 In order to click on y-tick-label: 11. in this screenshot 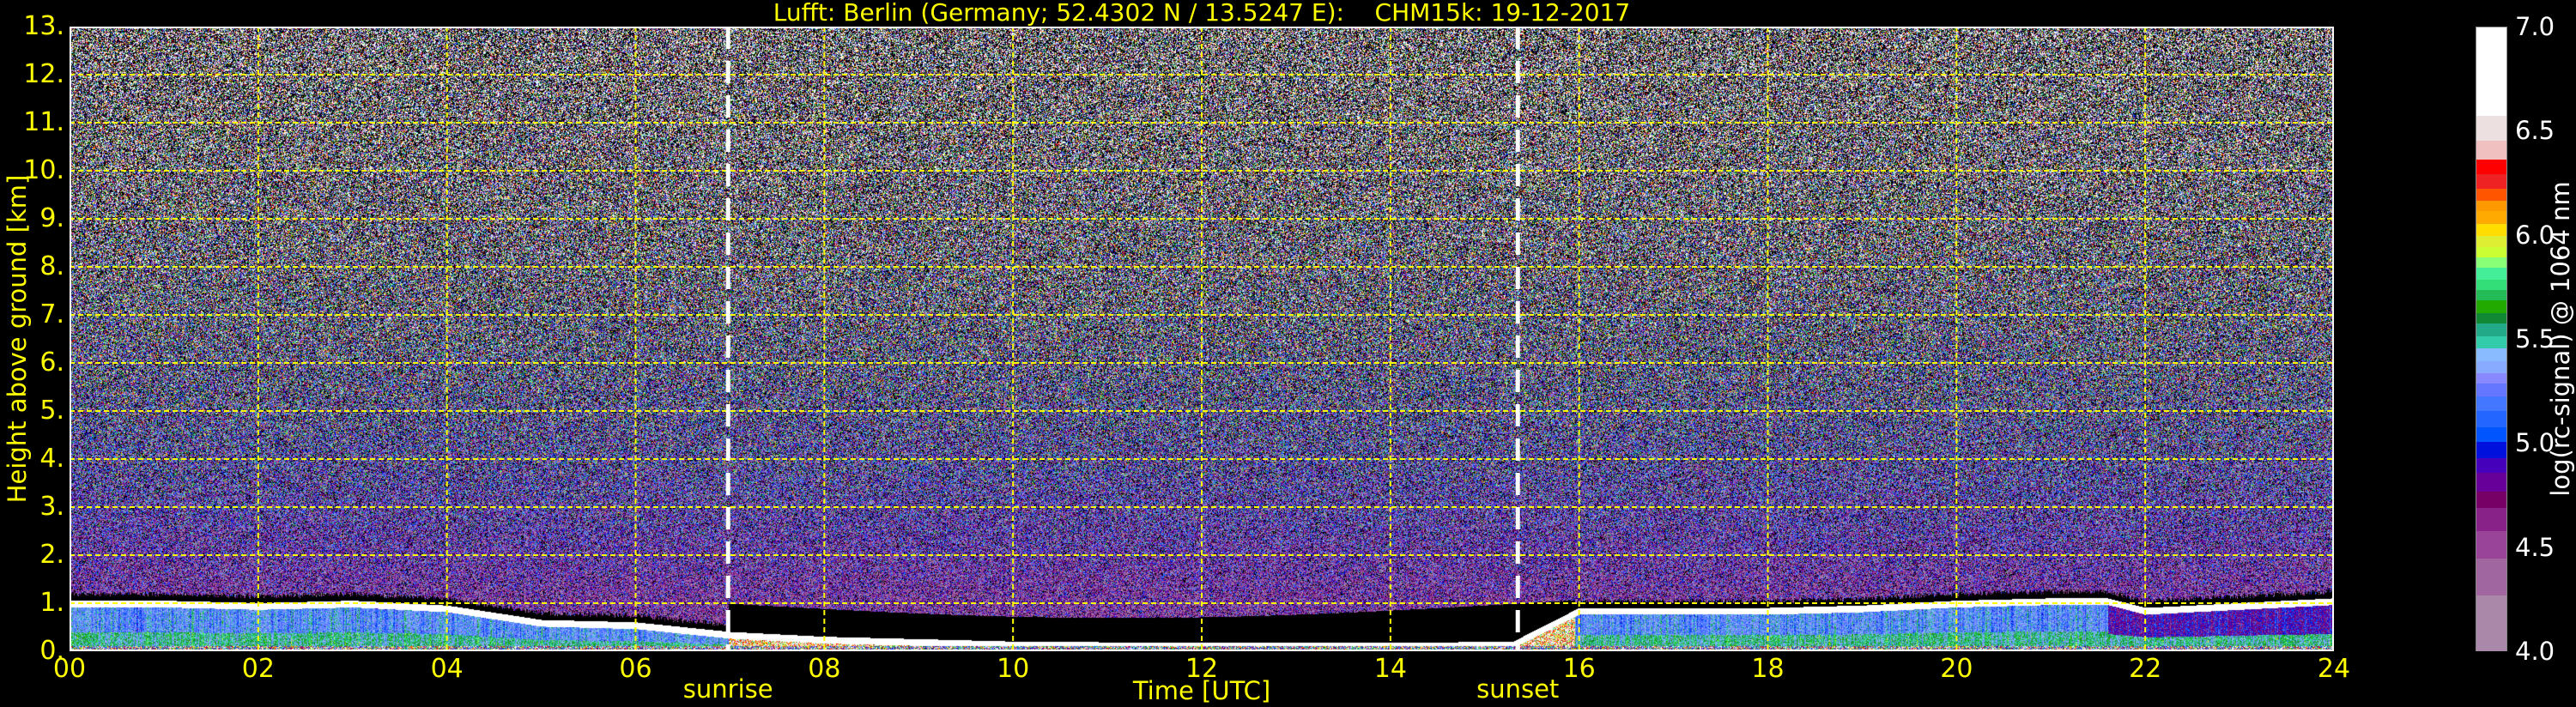, I will do `click(43, 122)`.